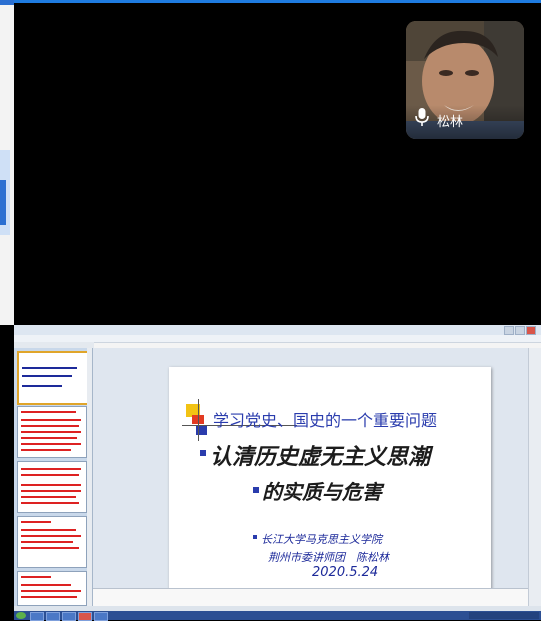 The width and height of the screenshot is (541, 621). I want to click on slide-title-line-2: 的实质与危害, so click(322, 492).